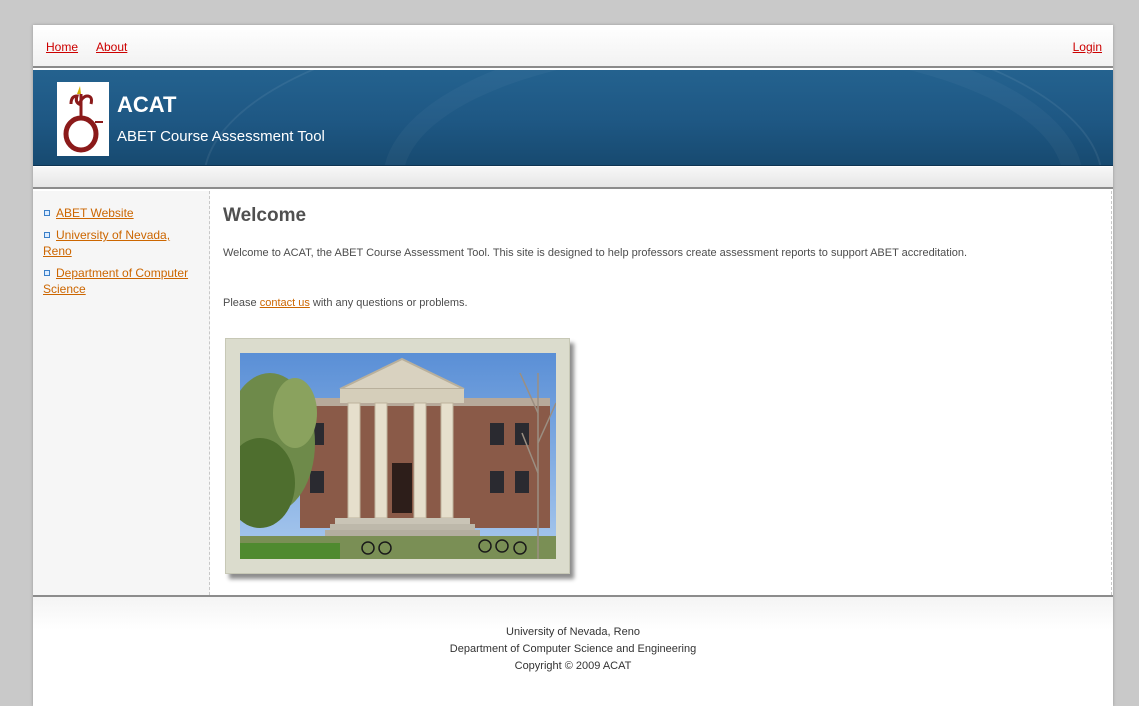 Image resolution: width=1139 pixels, height=706 pixels. I want to click on sidebar-item-dept: Department of Computer Science, so click(120, 281).